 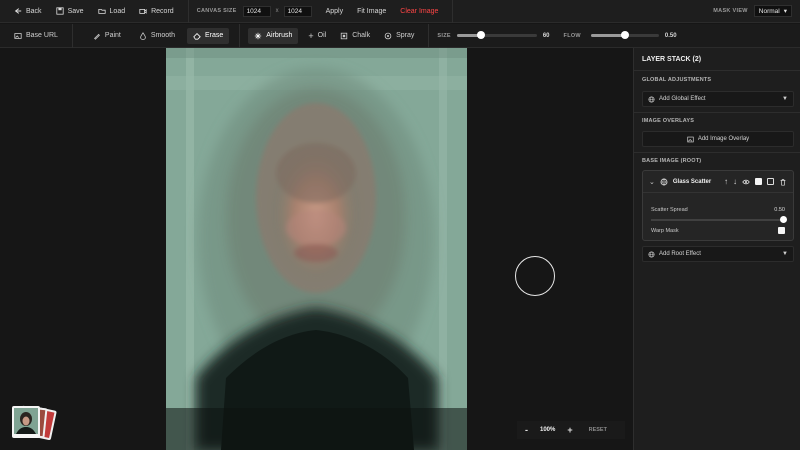 I want to click on collapse-chevron-icon: ⌄, so click(x=652, y=182).